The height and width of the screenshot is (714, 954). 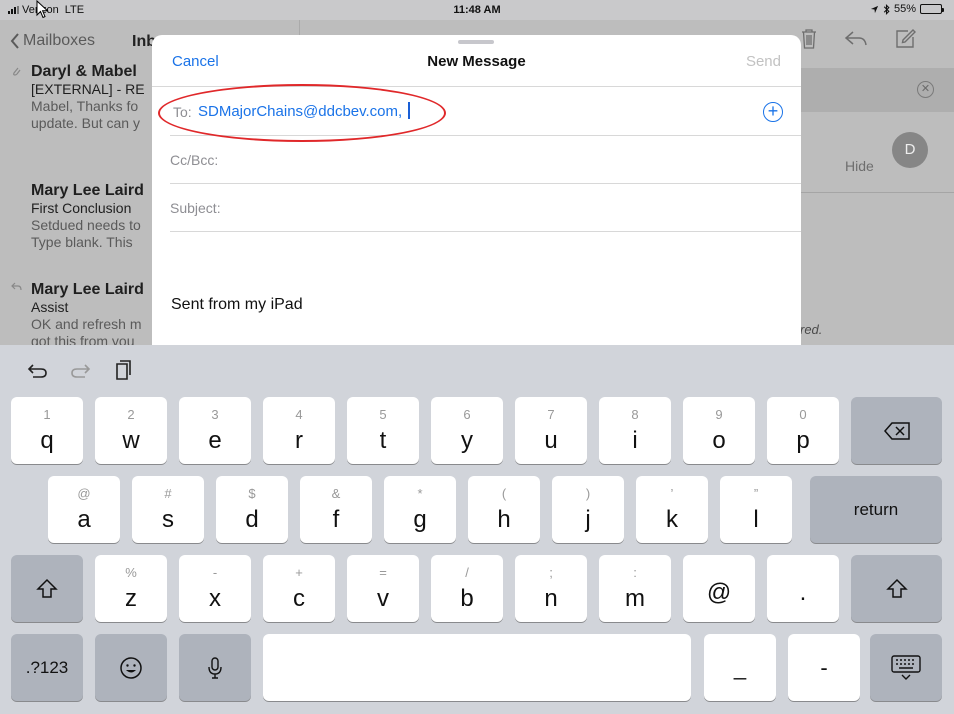 What do you see at coordinates (719, 588) in the screenshot?
I see `key-at: @` at bounding box center [719, 588].